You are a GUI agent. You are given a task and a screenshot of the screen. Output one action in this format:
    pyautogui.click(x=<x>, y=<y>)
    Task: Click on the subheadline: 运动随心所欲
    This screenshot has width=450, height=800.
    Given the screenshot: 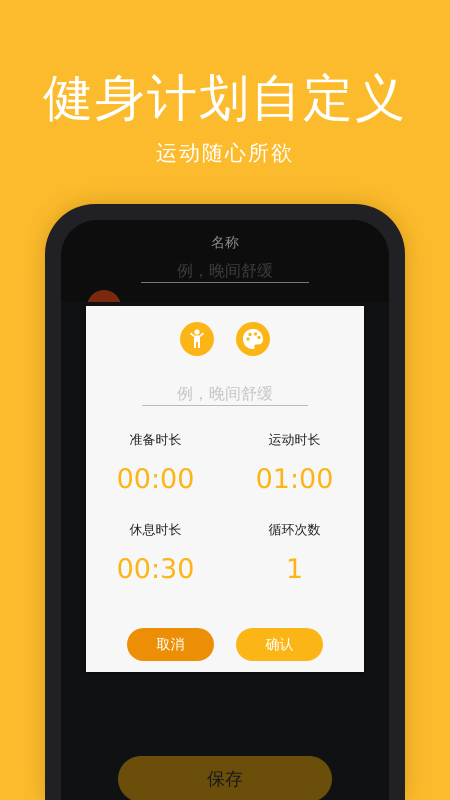 What is the action you would take?
    pyautogui.click(x=225, y=153)
    